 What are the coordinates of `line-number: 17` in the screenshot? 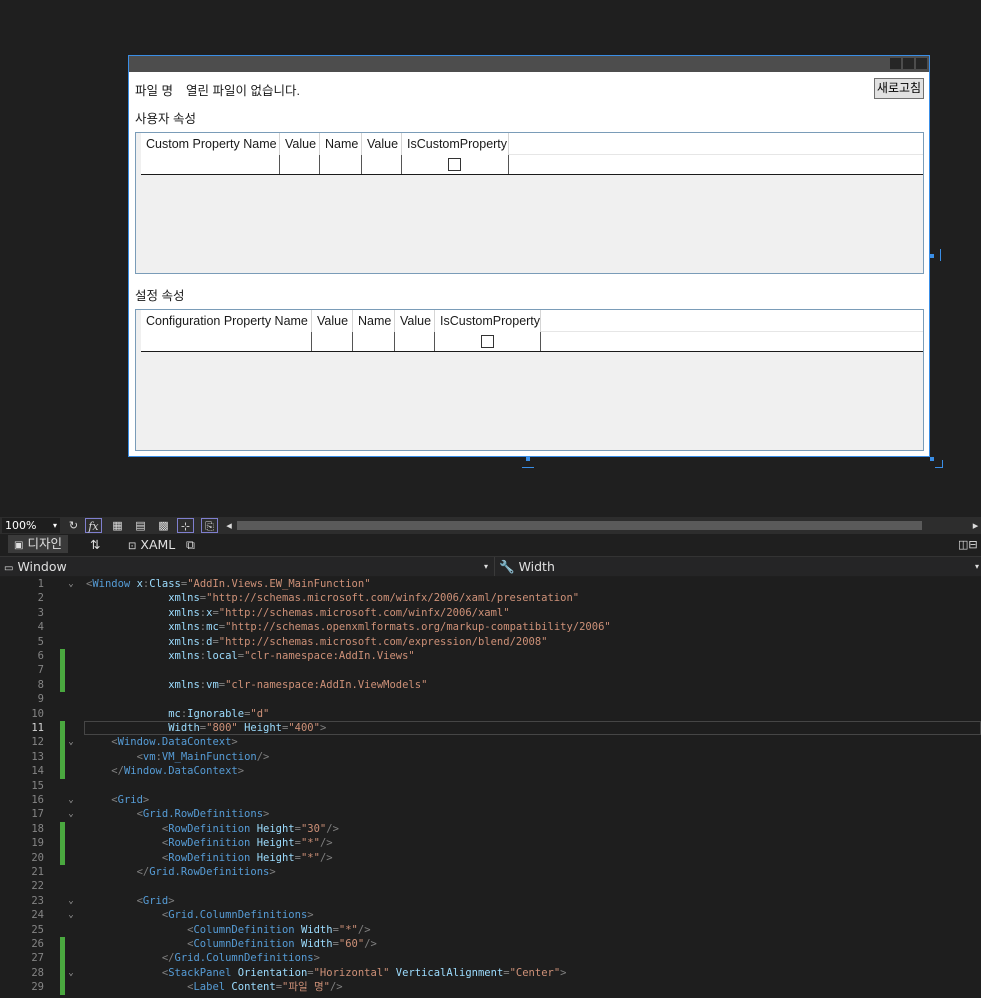 It's located at (37, 814).